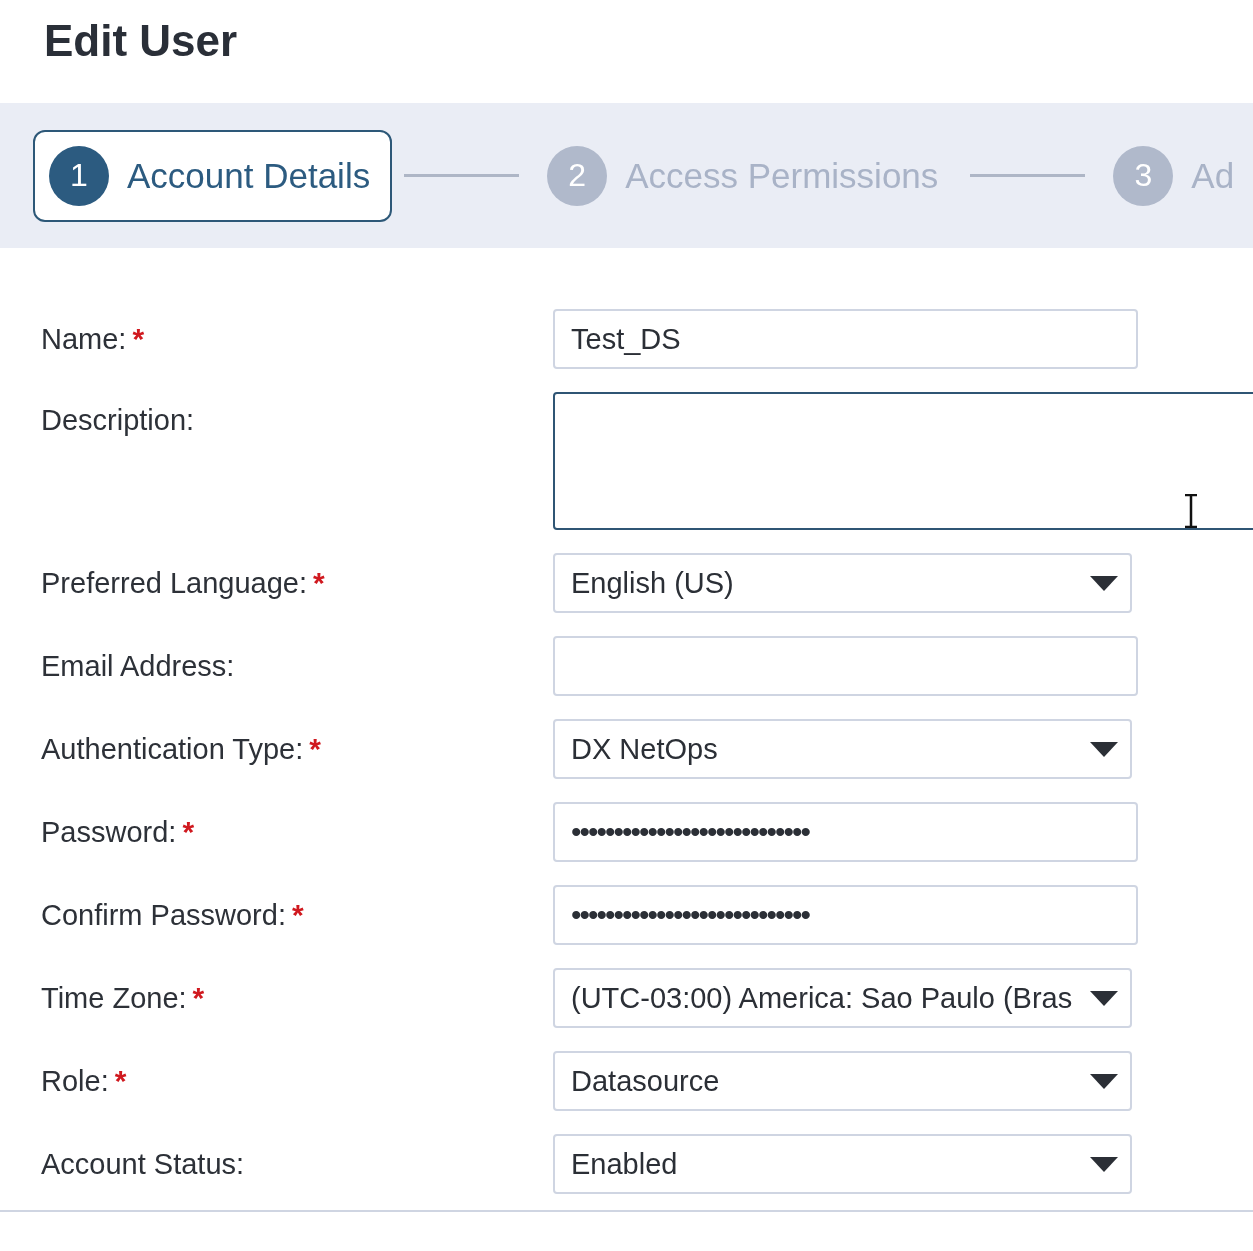 Image resolution: width=1253 pixels, height=1251 pixels. Describe the element at coordinates (644, 749) in the screenshot. I see `dropdown-value: DX NetOps` at that location.